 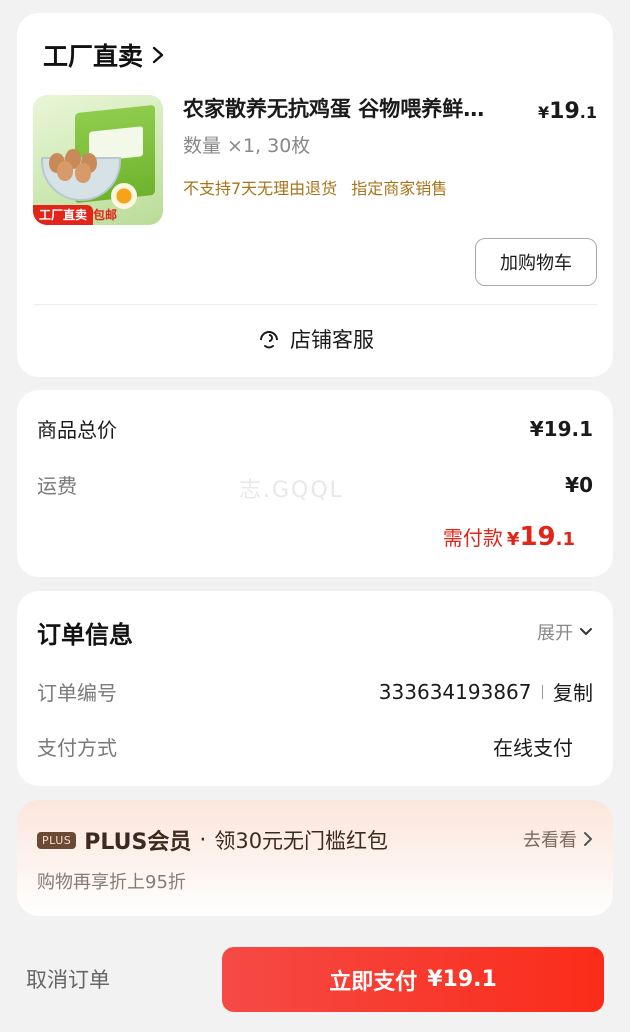 What do you see at coordinates (68, 979) in the screenshot?
I see `cancel-order-button: 取消订单` at bounding box center [68, 979].